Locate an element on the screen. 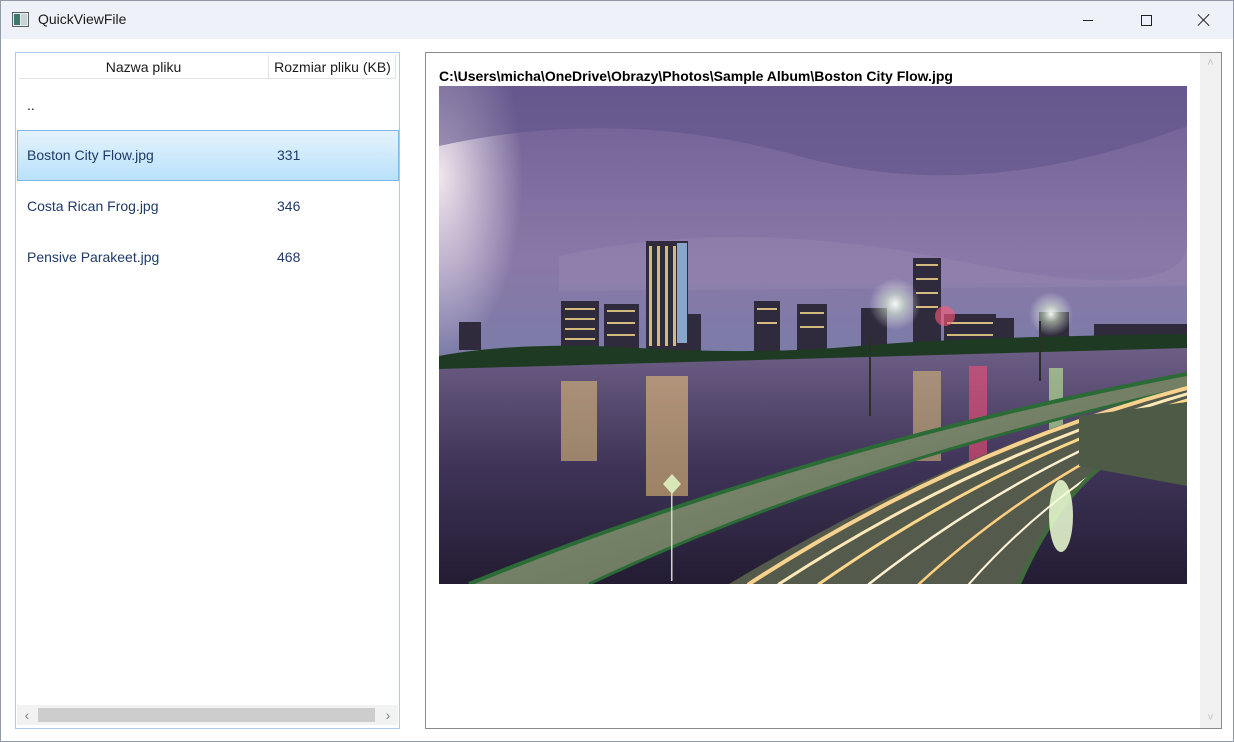 The image size is (1234, 742). list-item-parent-folder: .. is located at coordinates (208, 104).